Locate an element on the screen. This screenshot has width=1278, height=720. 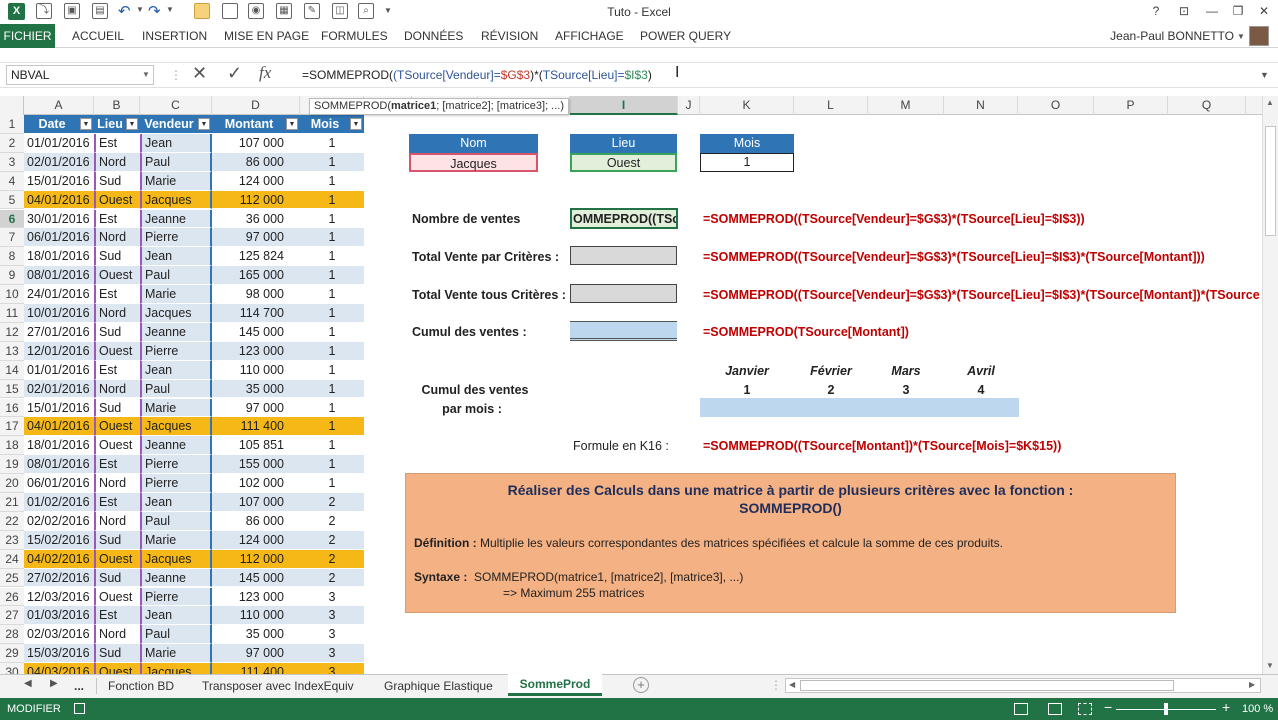
tab-mise-en-page: MISE EN PAGE is located at coordinates (266, 36).